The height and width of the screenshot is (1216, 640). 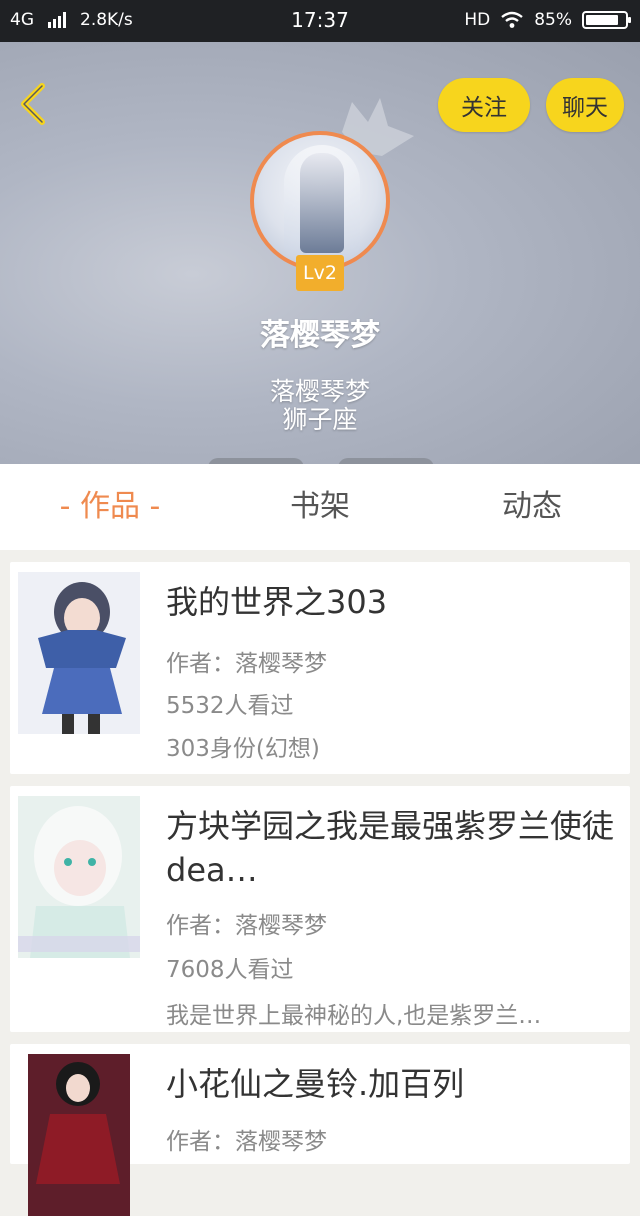 I want to click on battery-percent: 85%, so click(x=553, y=20).